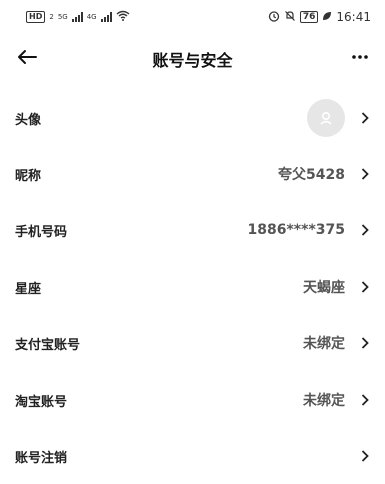 The image size is (385, 484). Describe the element at coordinates (41, 402) in the screenshot. I see `row-label: 淘宝账号` at that location.